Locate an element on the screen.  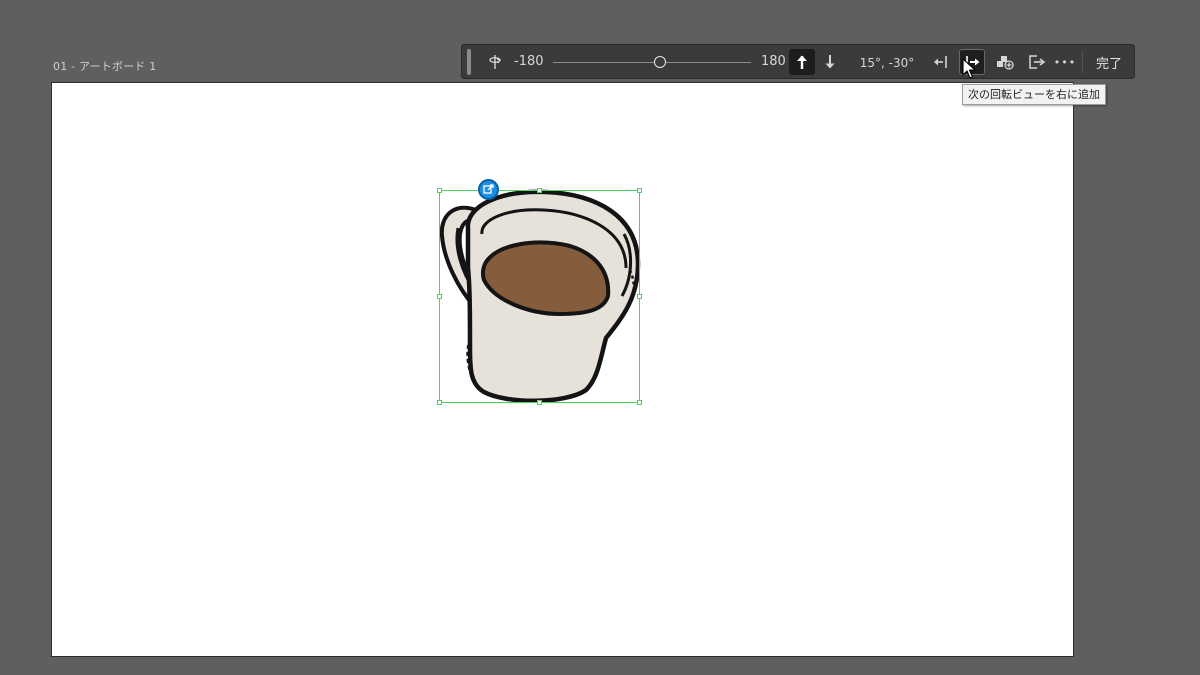
resize-handle-left is located at coordinates (439, 296).